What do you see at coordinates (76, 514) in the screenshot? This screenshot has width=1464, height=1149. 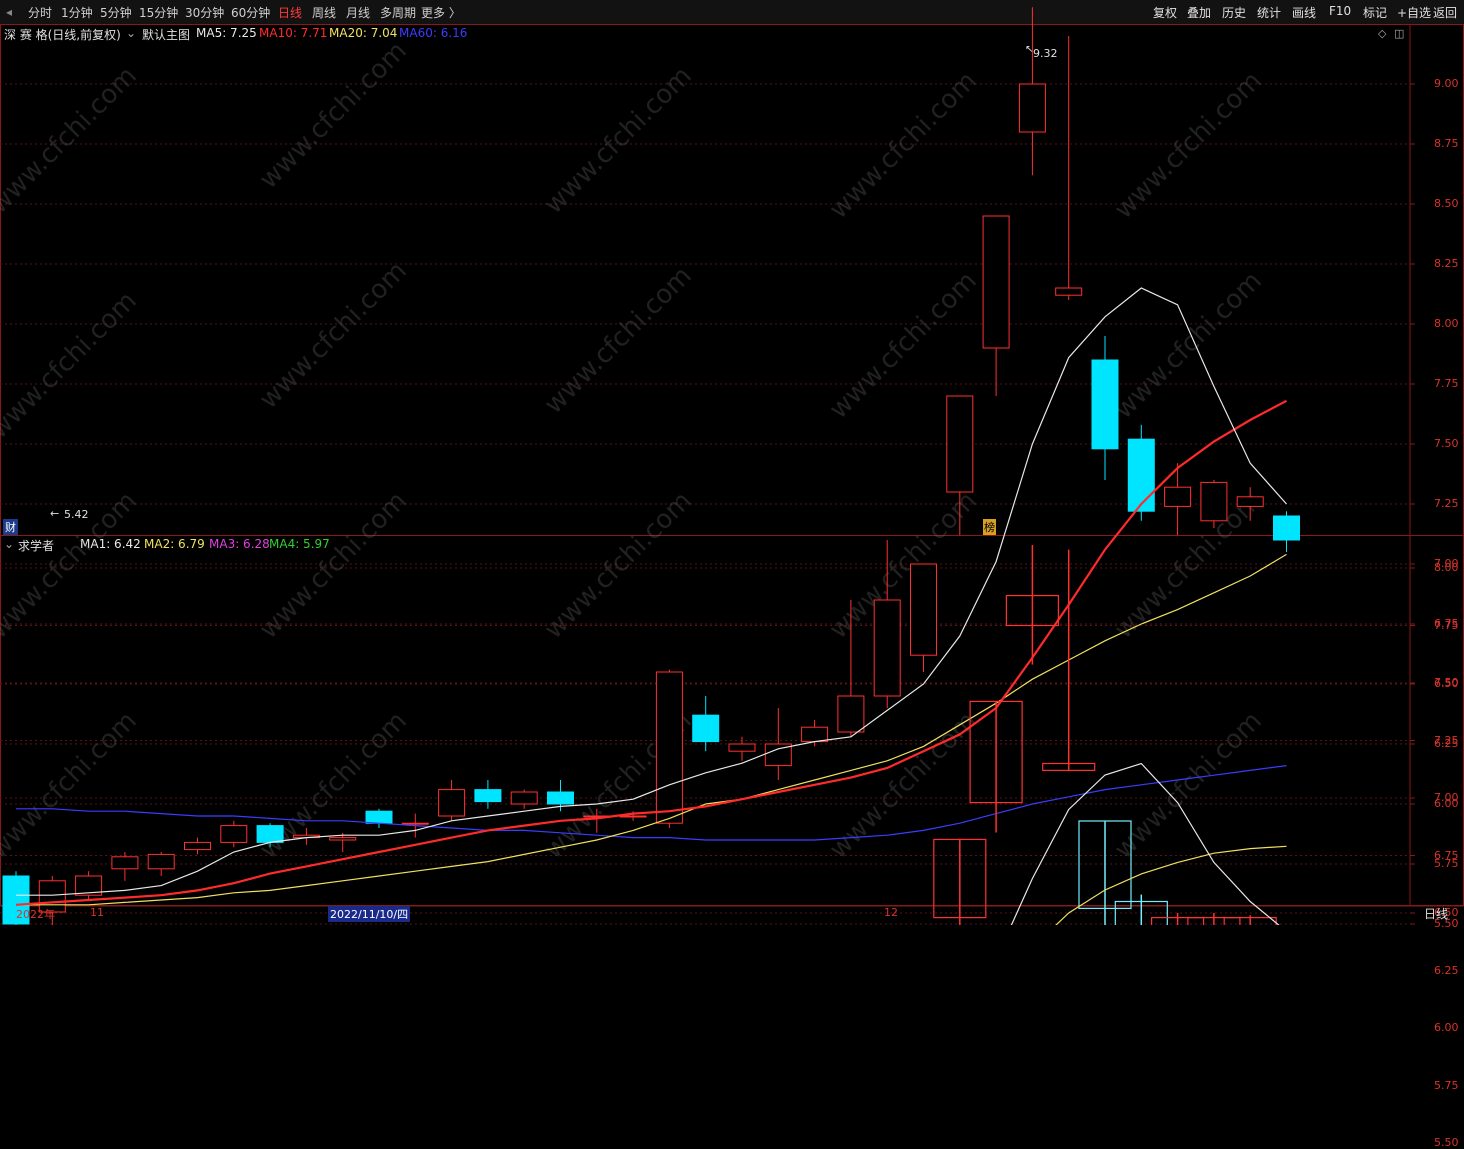 I see `low-price-label: 5.42` at bounding box center [76, 514].